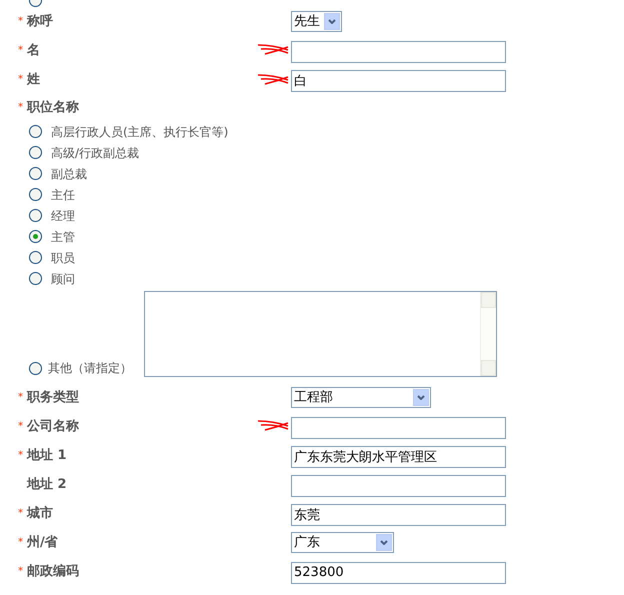  I want to click on field-label: 公司名称, so click(53, 427).